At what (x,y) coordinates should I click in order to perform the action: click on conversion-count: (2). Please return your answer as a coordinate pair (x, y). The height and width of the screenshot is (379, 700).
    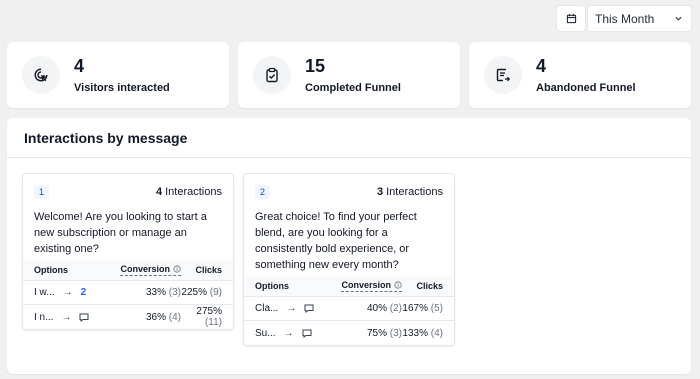
    Looking at the image, I should click on (395, 308).